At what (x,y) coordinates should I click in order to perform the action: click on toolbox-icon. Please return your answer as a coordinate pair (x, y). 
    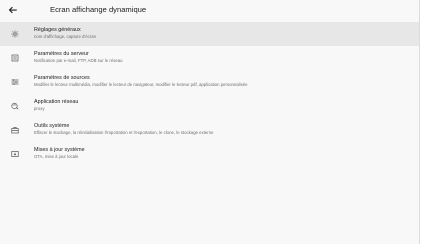
    Looking at the image, I should click on (15, 130).